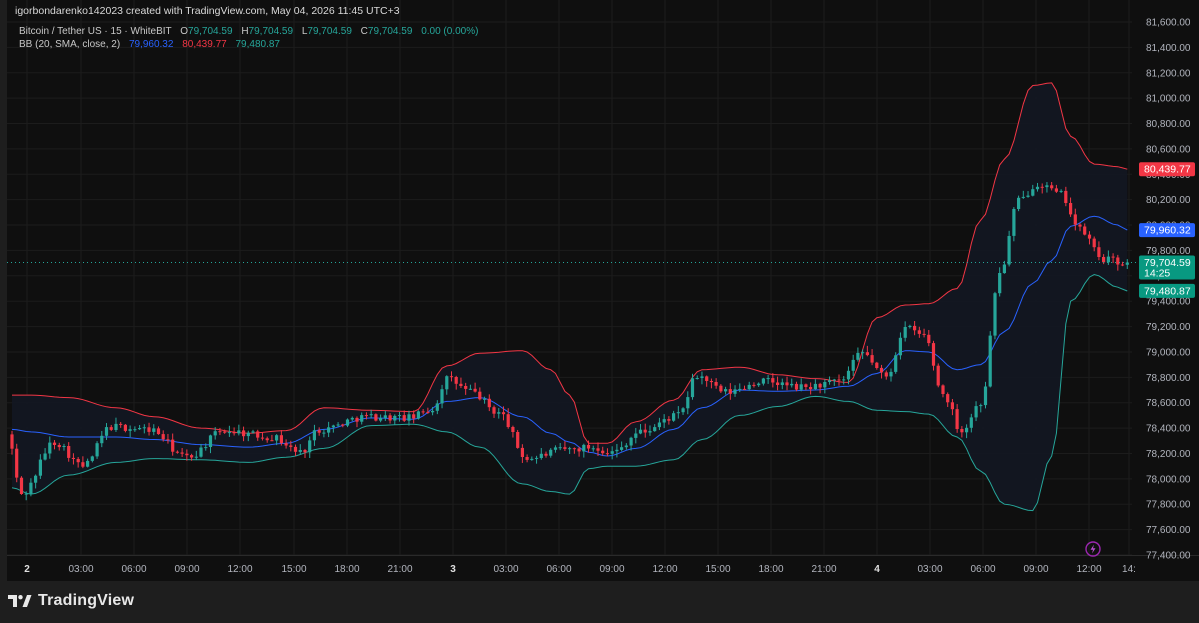 Image resolution: width=1199 pixels, height=623 pixels. I want to click on low-value: 79,704.59, so click(329, 31).